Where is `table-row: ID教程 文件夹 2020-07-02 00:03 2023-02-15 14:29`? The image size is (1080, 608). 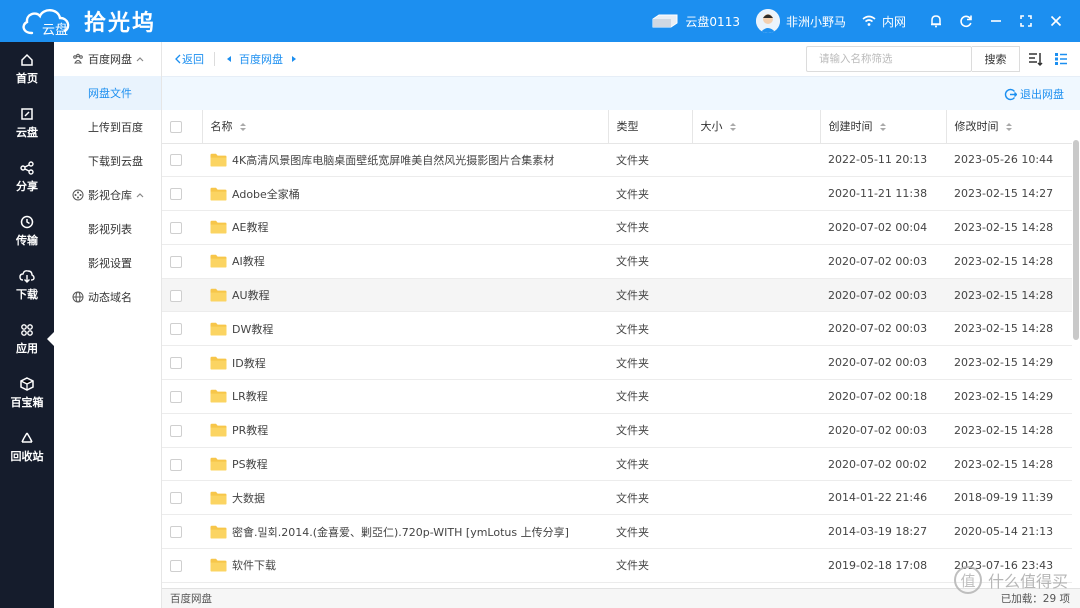 table-row: ID教程 文件夹 2020-07-02 00:03 2023-02-15 14:29 is located at coordinates (617, 363).